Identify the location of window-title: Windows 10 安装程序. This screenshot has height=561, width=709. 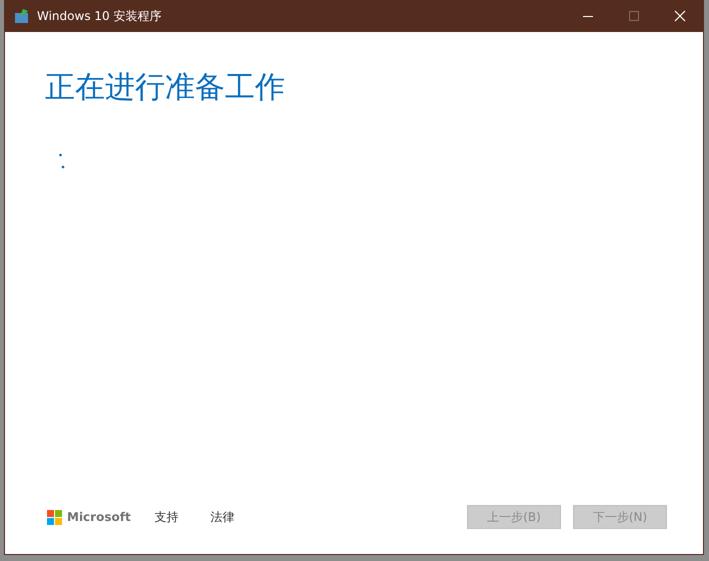
(99, 16).